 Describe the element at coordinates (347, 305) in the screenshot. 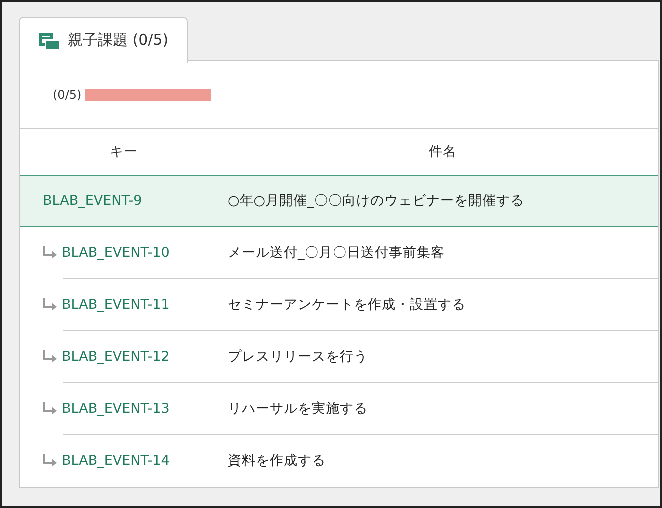

I see `summary-text: セミナーアンケートを作成・設置する` at that location.